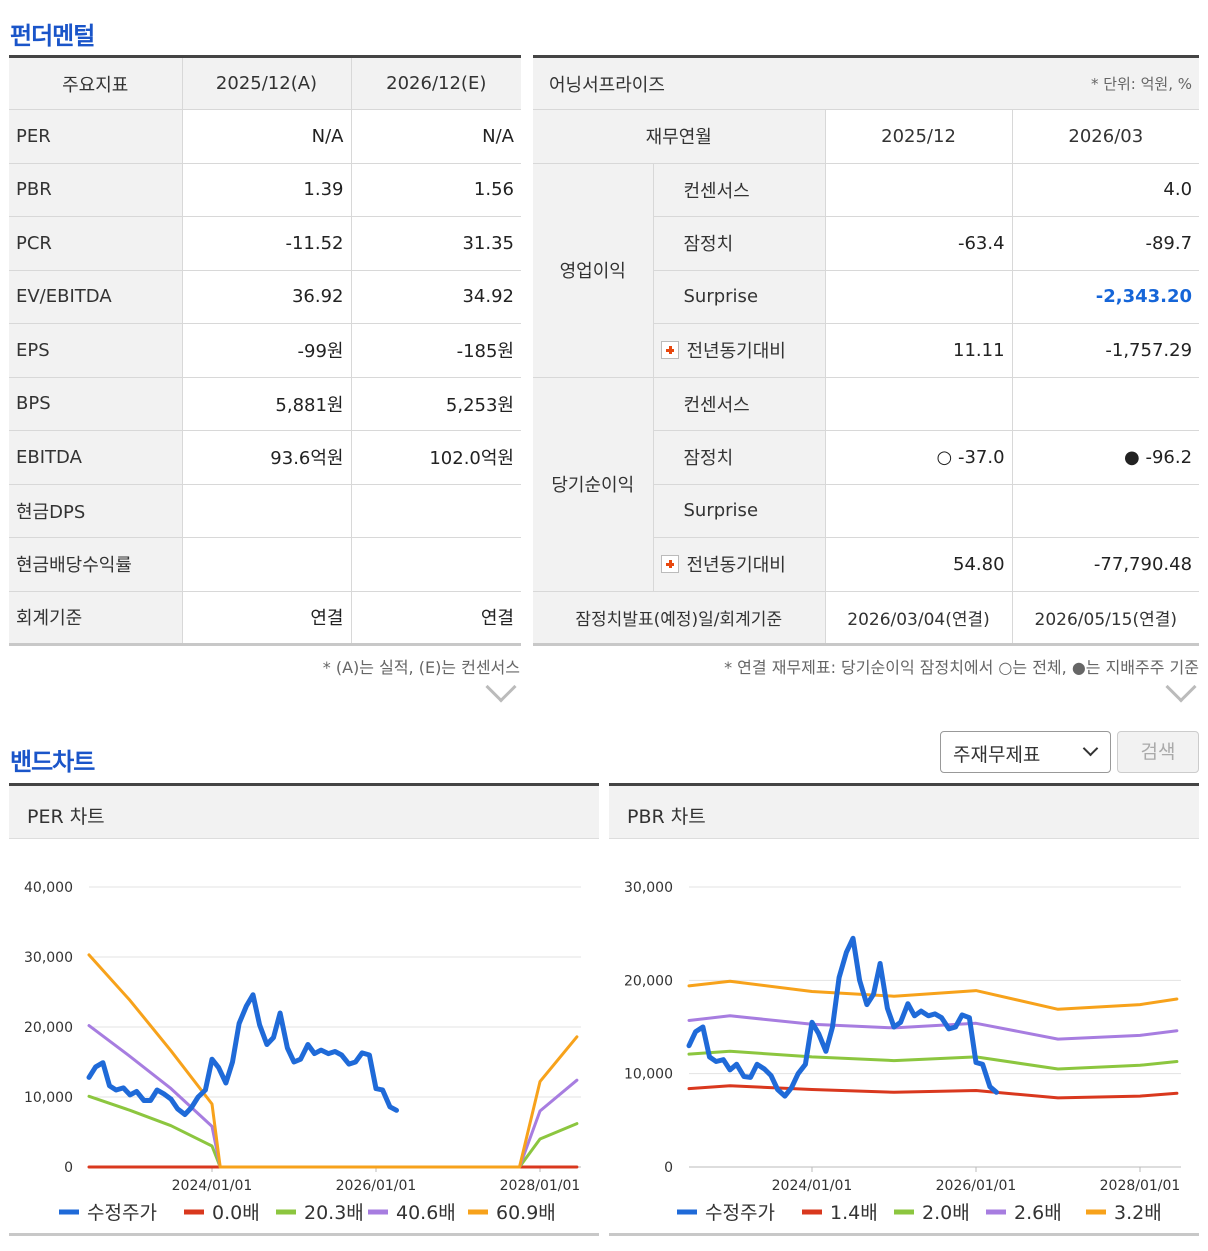 This screenshot has height=1251, width=1208. What do you see at coordinates (236, 1213) in the screenshot?
I see `legend-label: 0.0배` at bounding box center [236, 1213].